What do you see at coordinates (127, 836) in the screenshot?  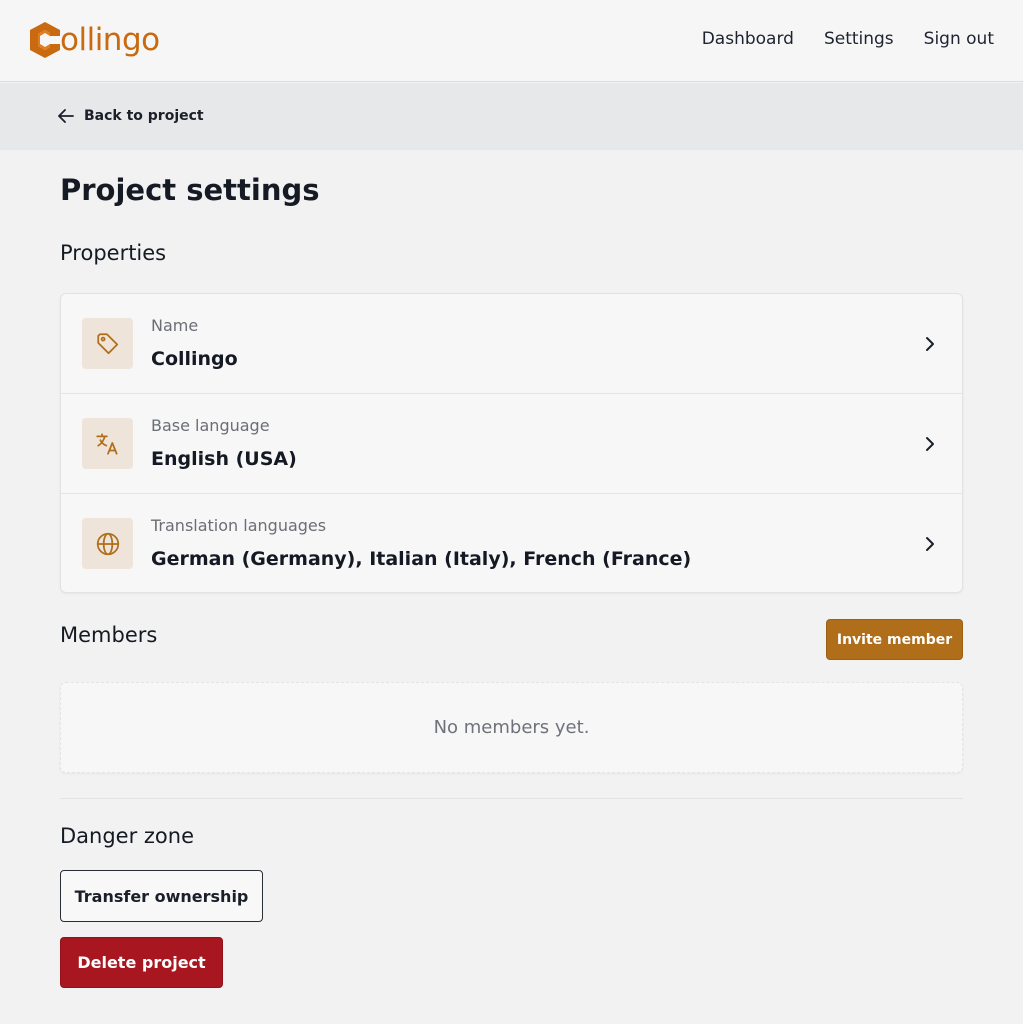 I see `danger-zone-heading: Danger zone` at bounding box center [127, 836].